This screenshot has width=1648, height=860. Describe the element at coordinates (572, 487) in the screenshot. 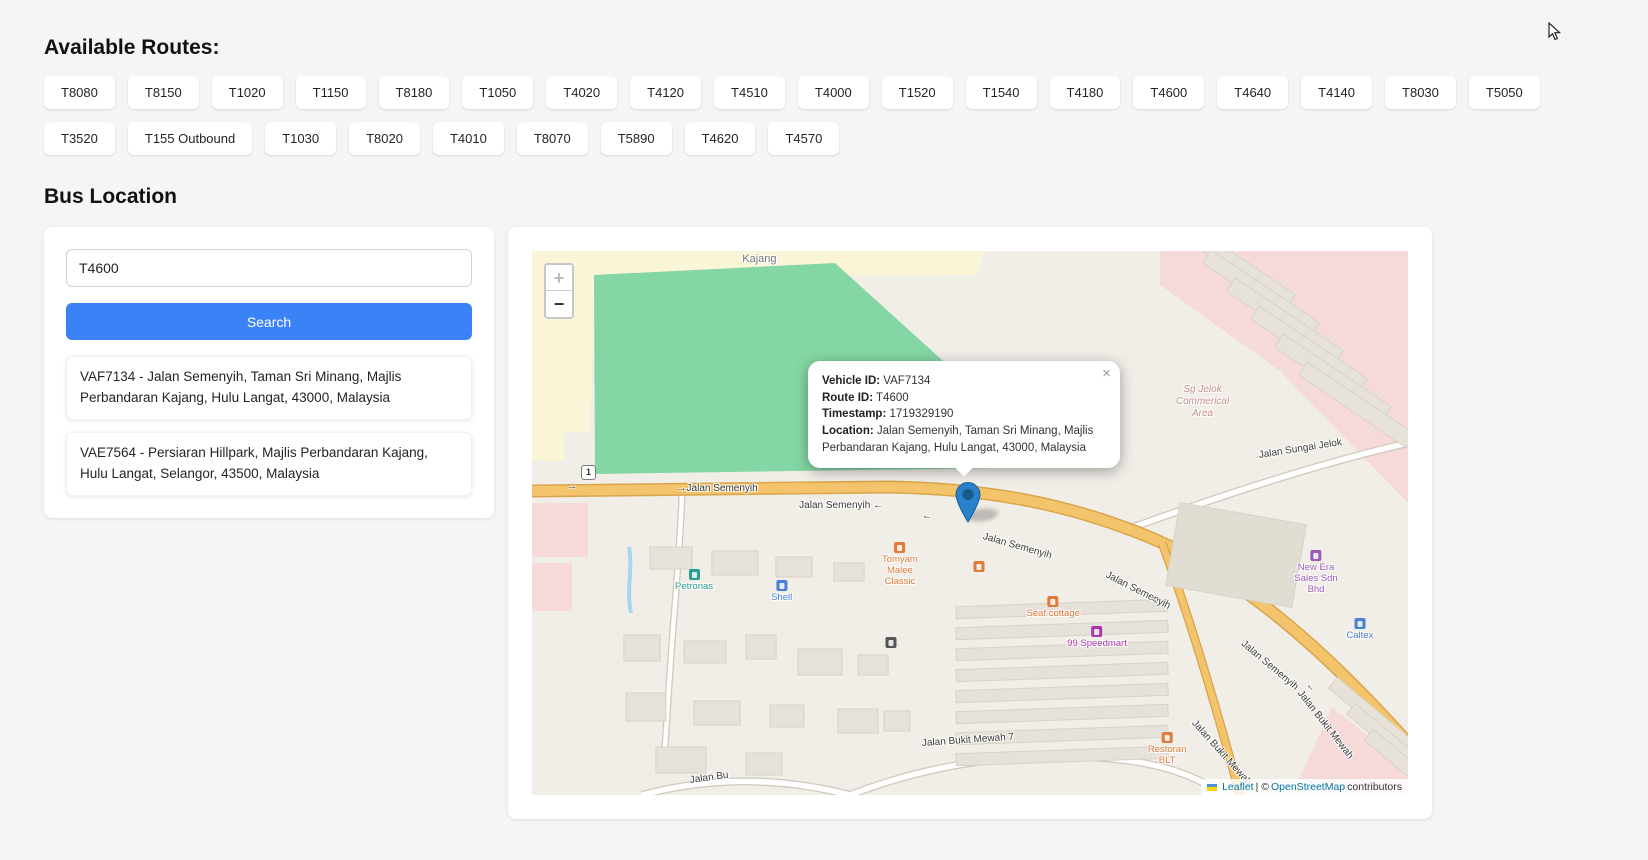

I see `map-label: →` at that location.